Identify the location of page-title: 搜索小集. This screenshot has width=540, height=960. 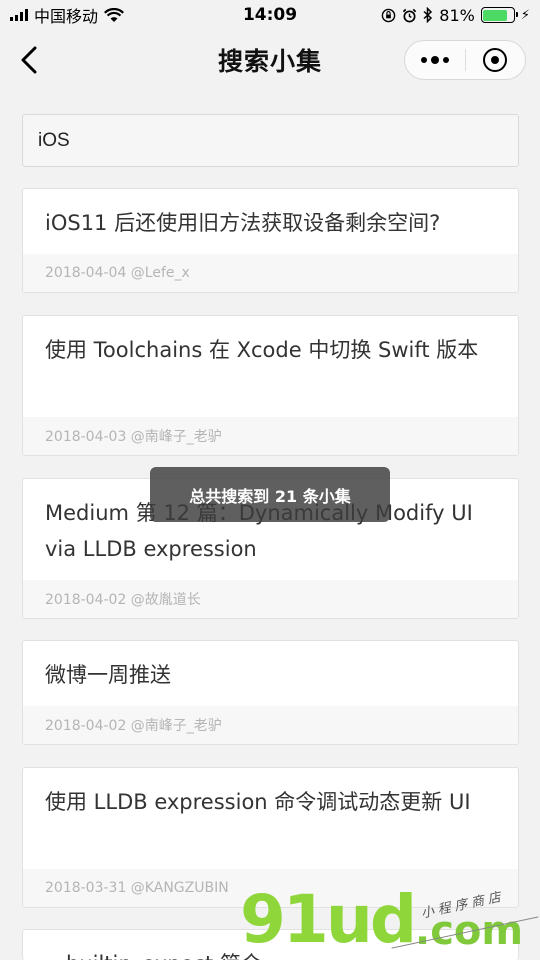
(269, 61).